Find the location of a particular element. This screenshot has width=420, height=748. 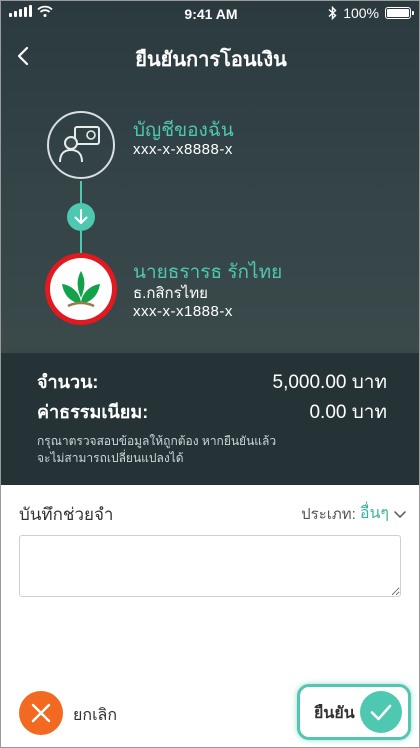

status-right: 100% is located at coordinates (371, 13).